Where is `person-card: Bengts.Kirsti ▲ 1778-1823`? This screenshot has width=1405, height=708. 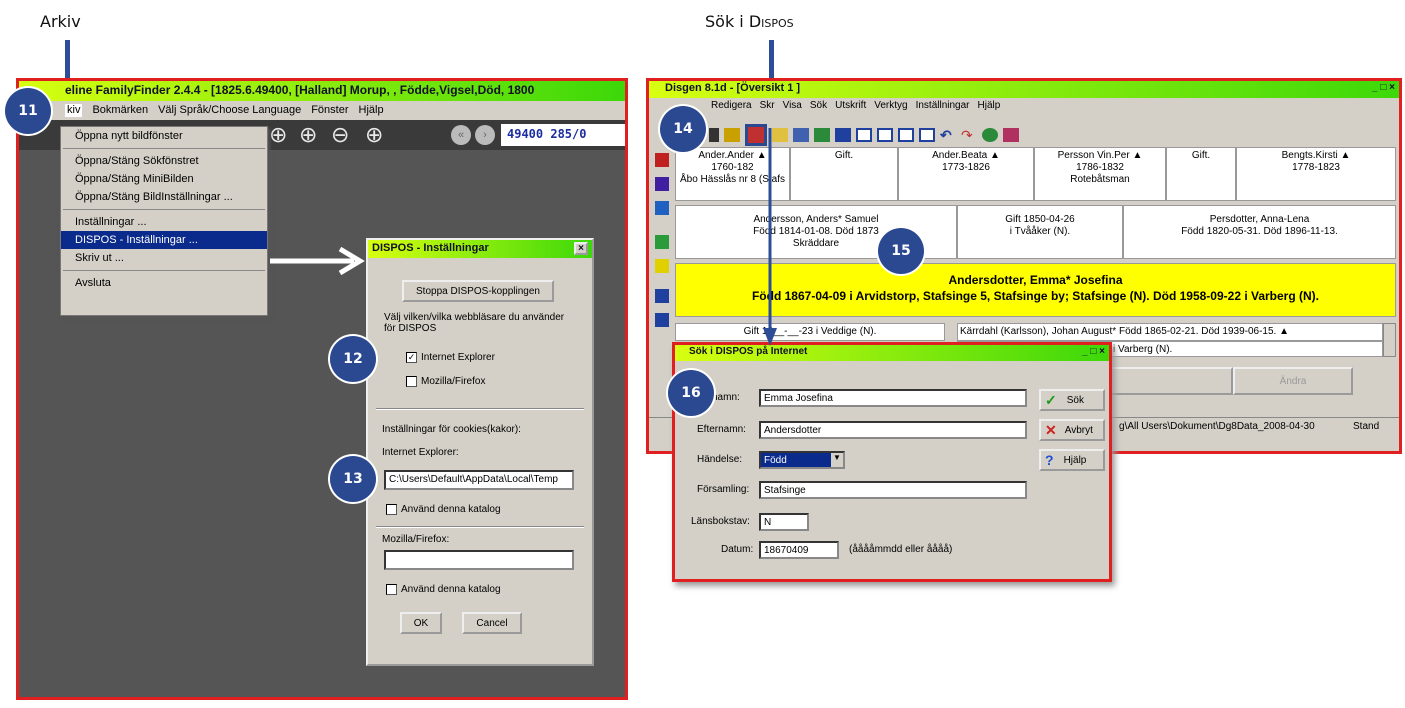 person-card: Bengts.Kirsti ▲ 1778-1823 is located at coordinates (1316, 174).